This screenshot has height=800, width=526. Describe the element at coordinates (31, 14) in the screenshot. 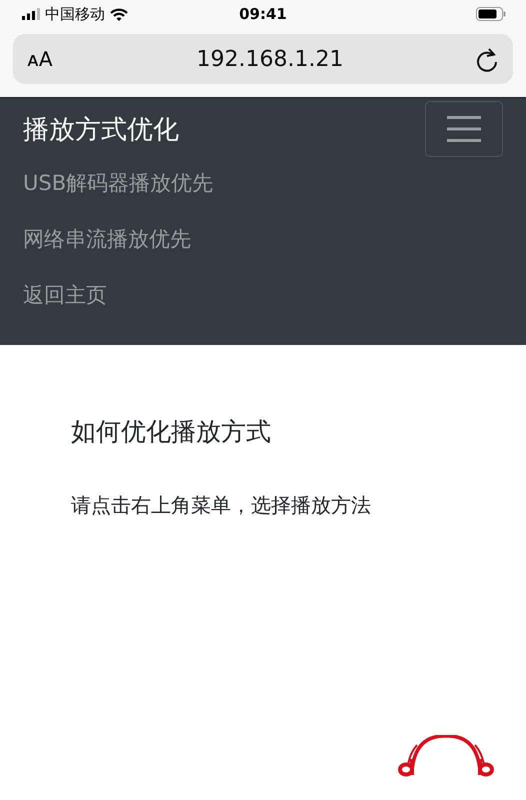

I see `signal-icon` at that location.